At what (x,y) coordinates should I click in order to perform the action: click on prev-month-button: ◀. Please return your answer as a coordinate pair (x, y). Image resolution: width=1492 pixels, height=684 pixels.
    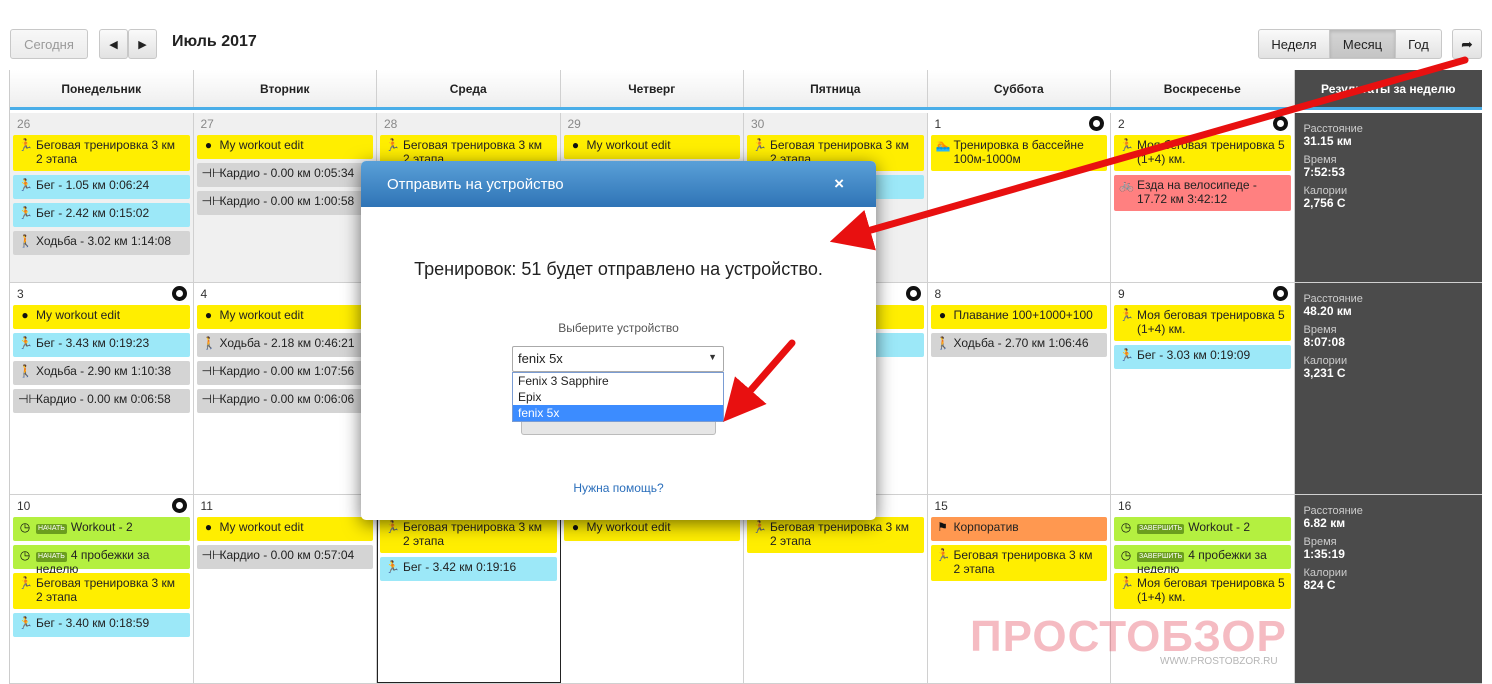
    Looking at the image, I should click on (113, 44).